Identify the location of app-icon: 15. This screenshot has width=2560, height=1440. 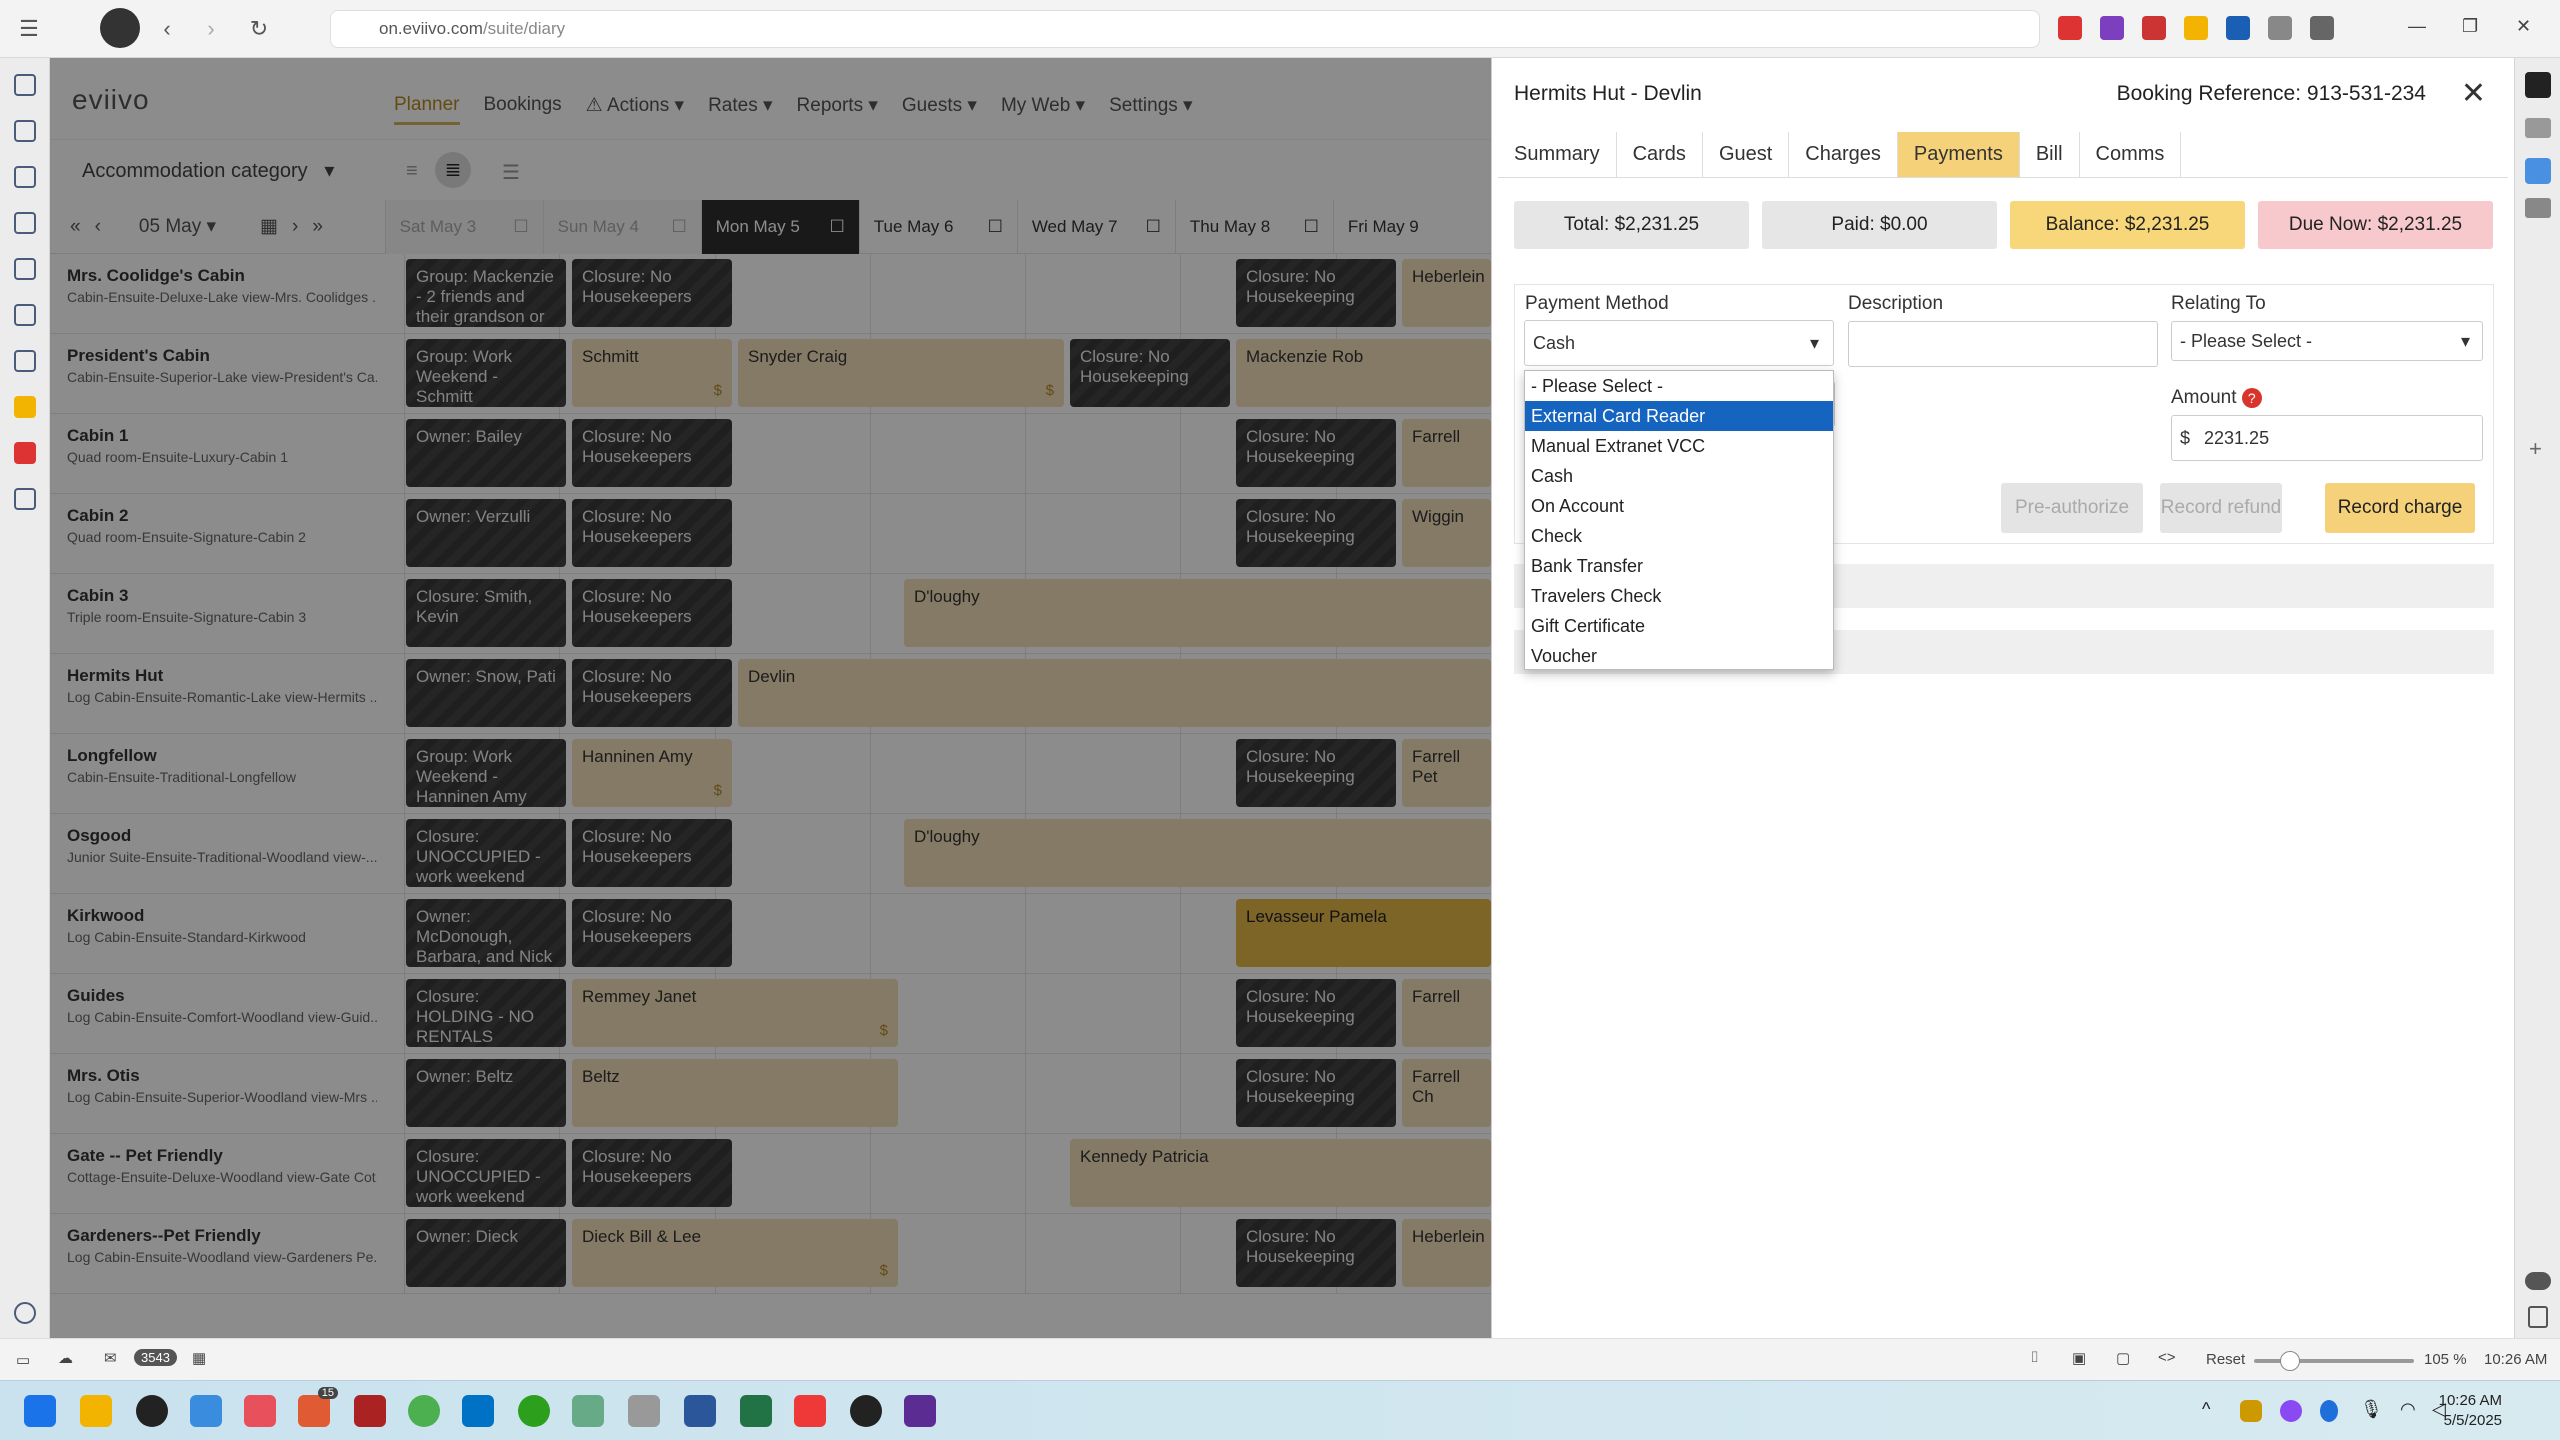
(318, 1407).